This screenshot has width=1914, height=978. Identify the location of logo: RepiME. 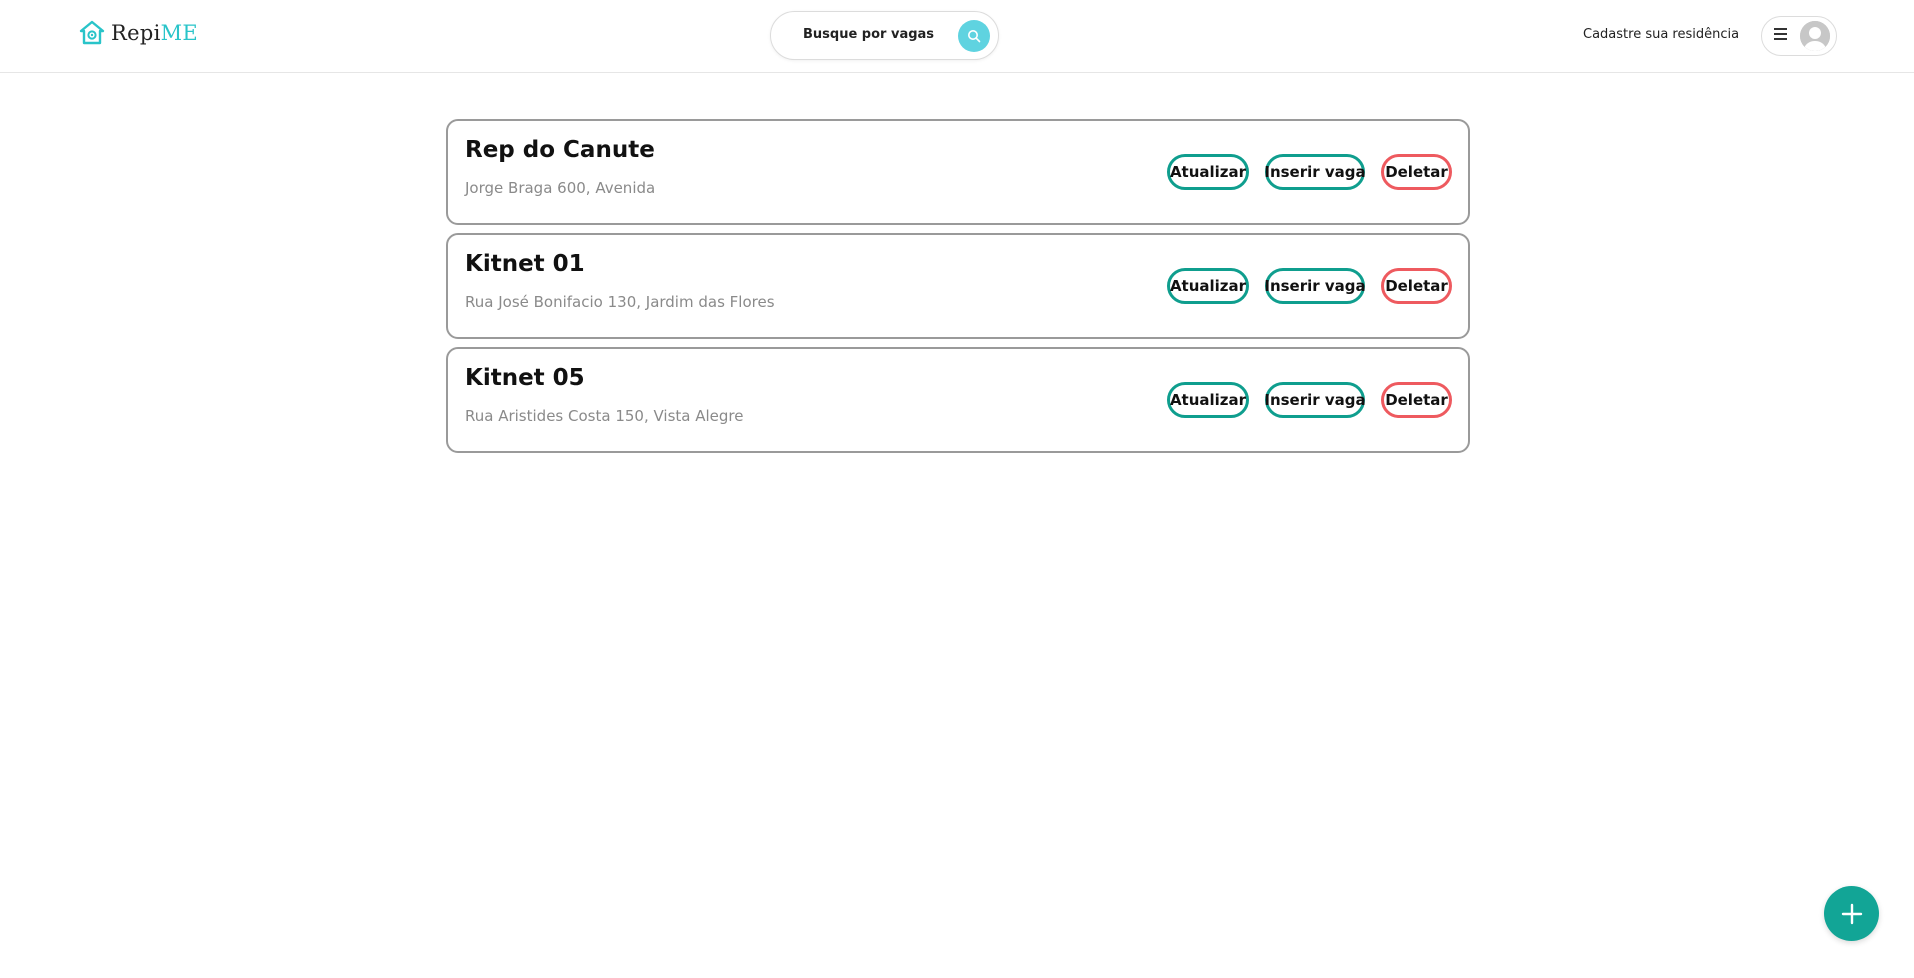
(138, 33).